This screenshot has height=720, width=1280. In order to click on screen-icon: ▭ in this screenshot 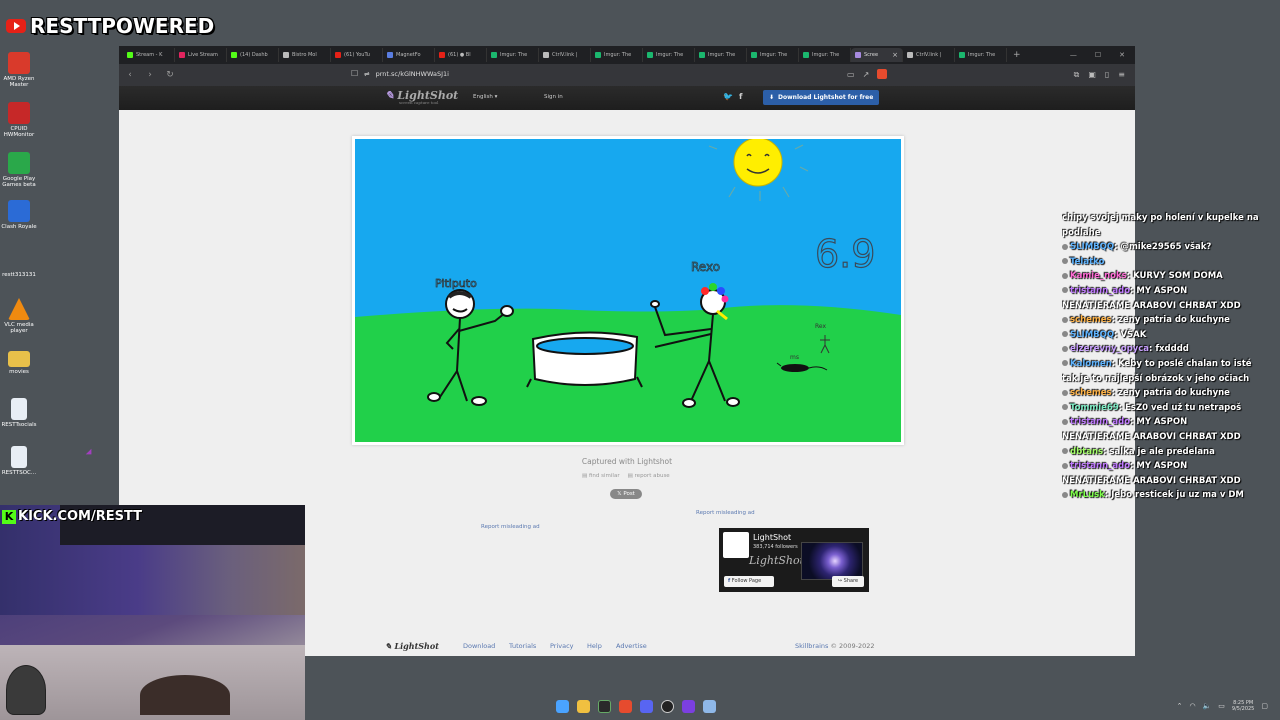, I will do `click(851, 74)`.